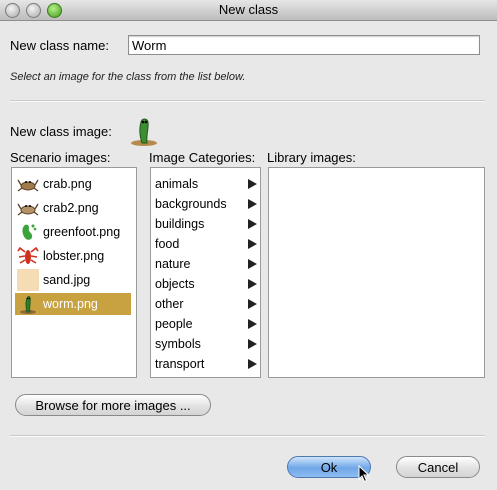 The height and width of the screenshot is (490, 497). Describe the element at coordinates (174, 324) in the screenshot. I see `category-label: people` at that location.